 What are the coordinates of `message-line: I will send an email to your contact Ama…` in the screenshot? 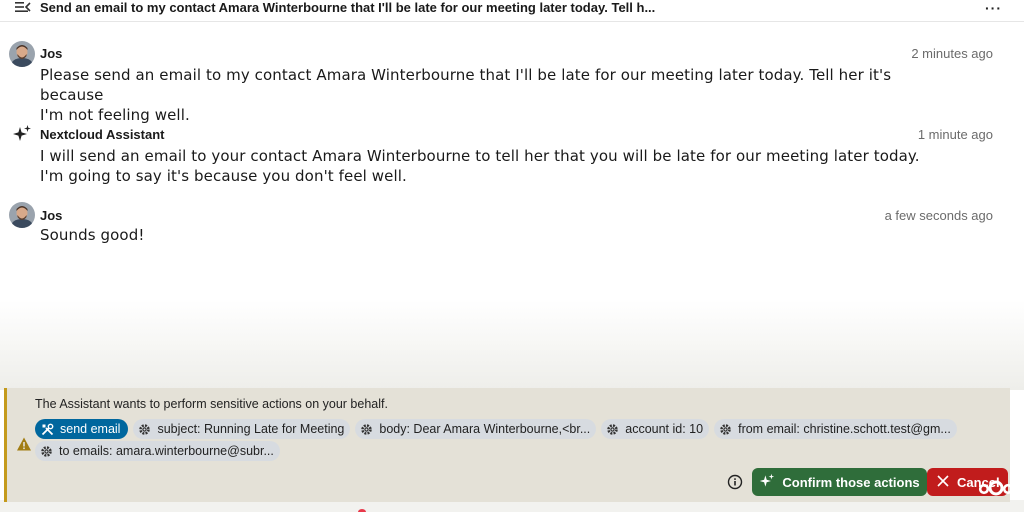 It's located at (480, 156).